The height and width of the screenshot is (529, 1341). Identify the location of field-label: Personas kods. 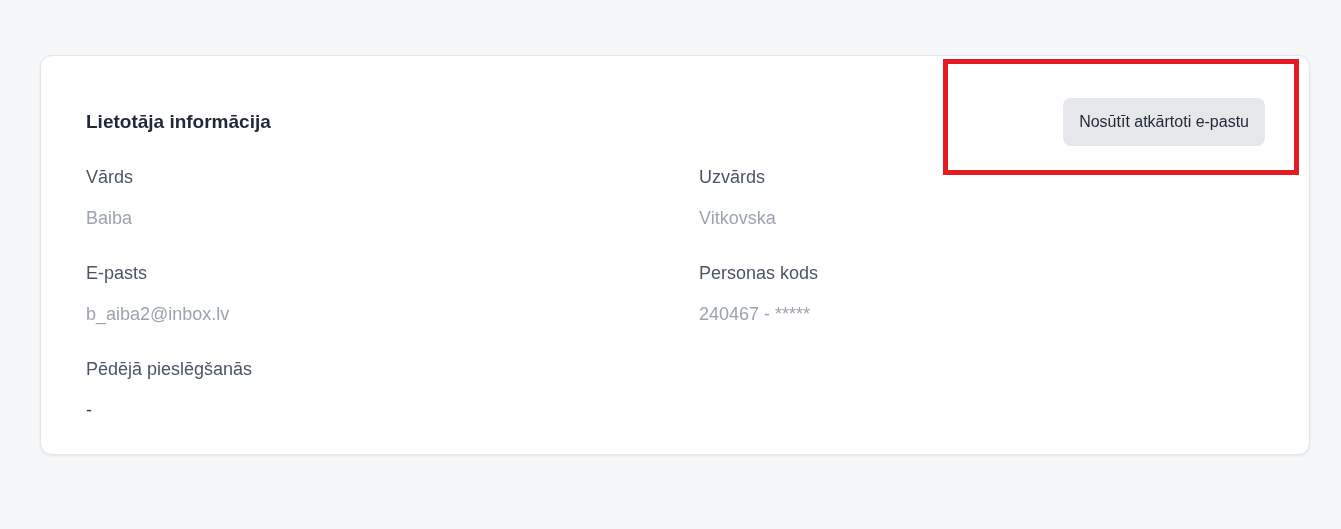
(759, 273).